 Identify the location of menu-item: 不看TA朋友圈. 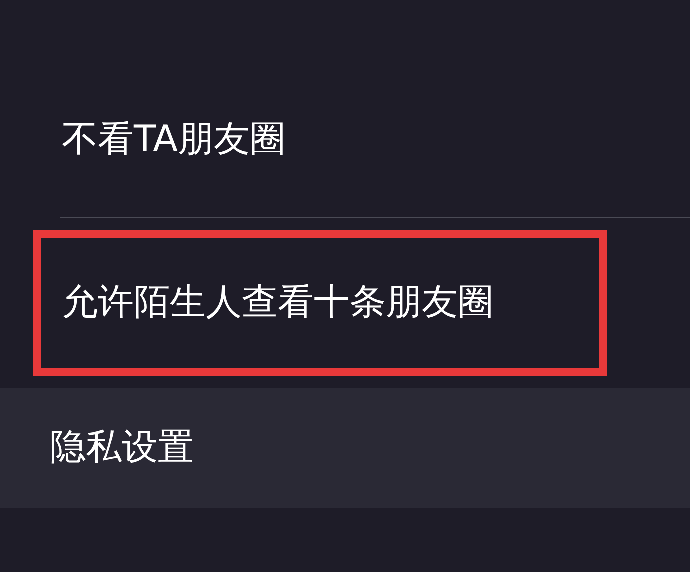
(174, 139).